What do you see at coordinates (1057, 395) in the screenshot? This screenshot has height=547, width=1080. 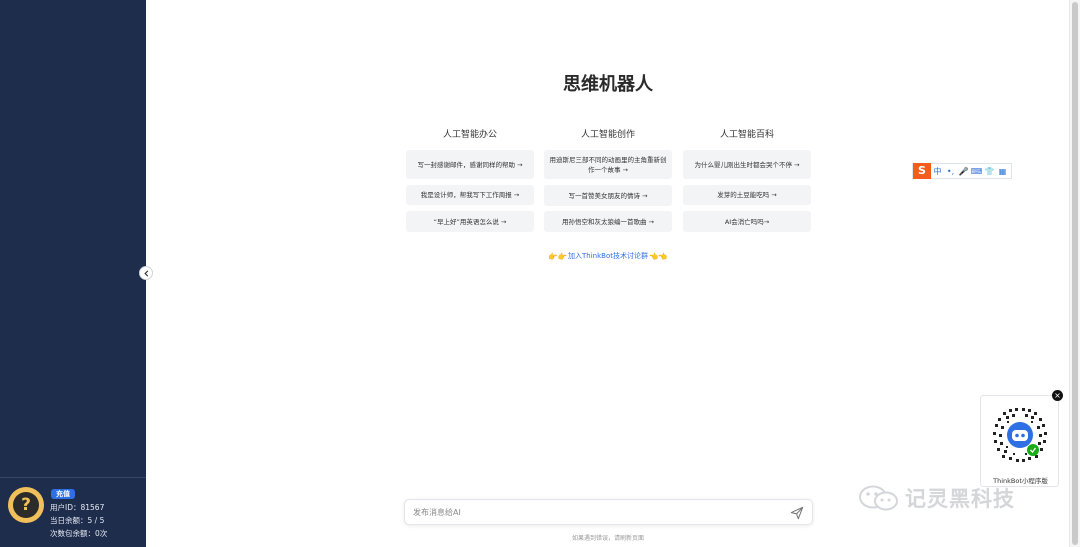 I see `close-icon: ×` at bounding box center [1057, 395].